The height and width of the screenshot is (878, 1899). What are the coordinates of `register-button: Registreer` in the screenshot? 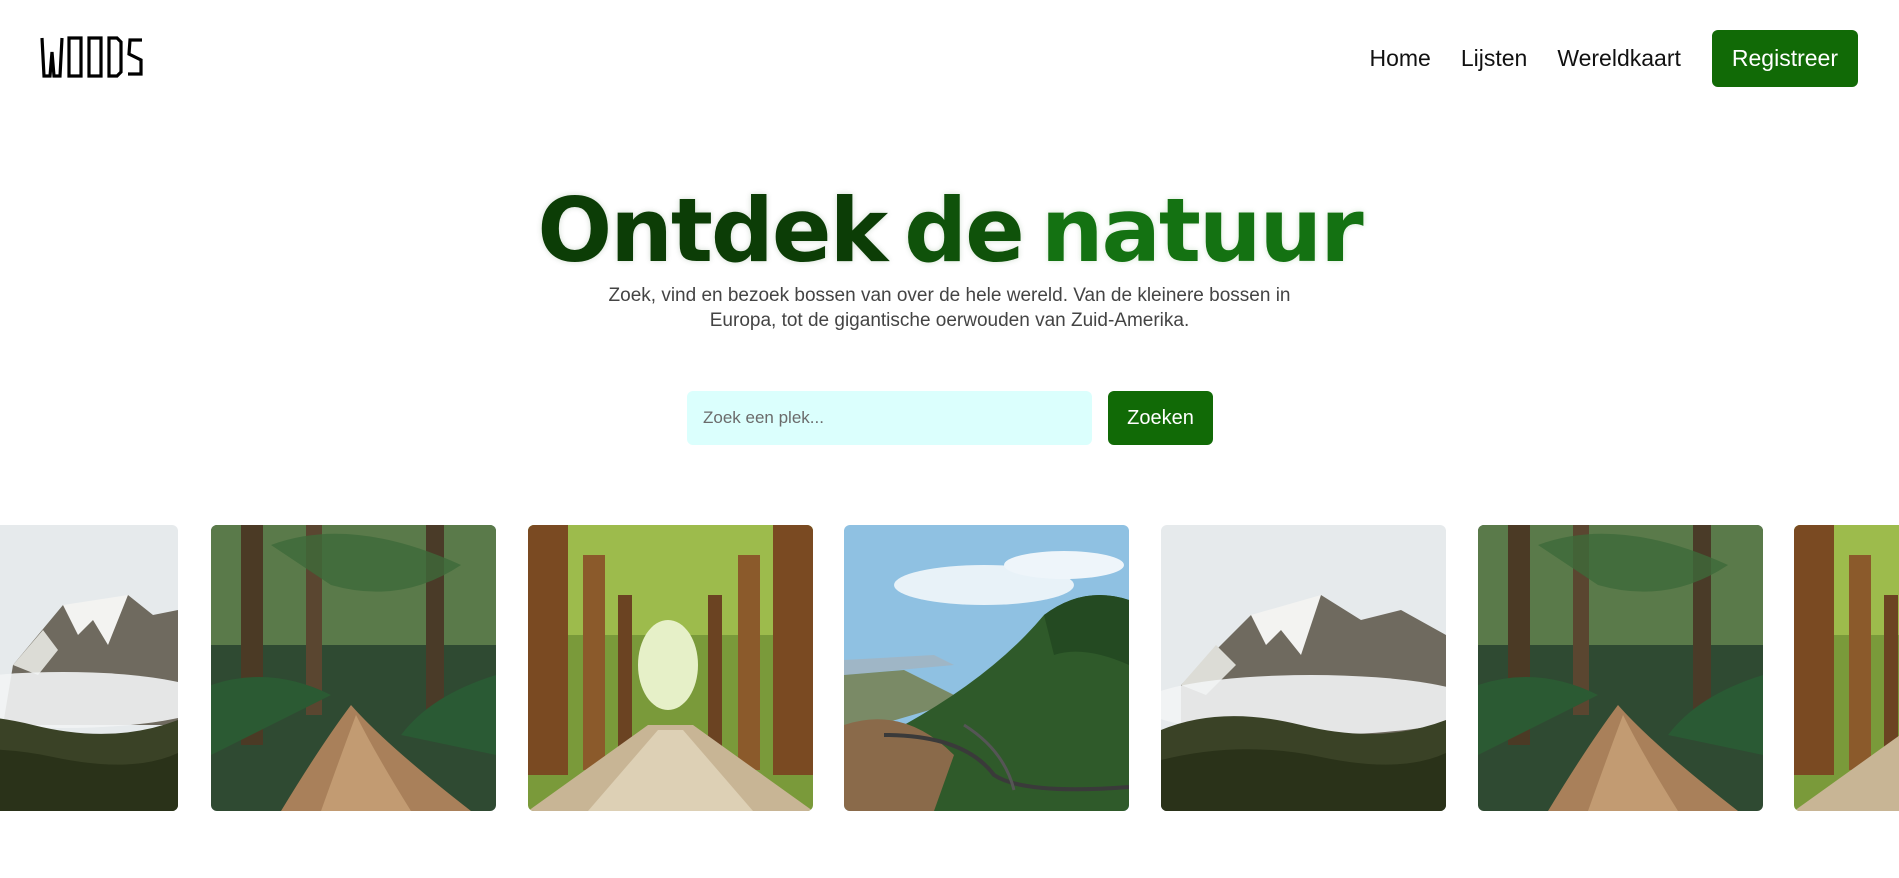 It's located at (1784, 58).